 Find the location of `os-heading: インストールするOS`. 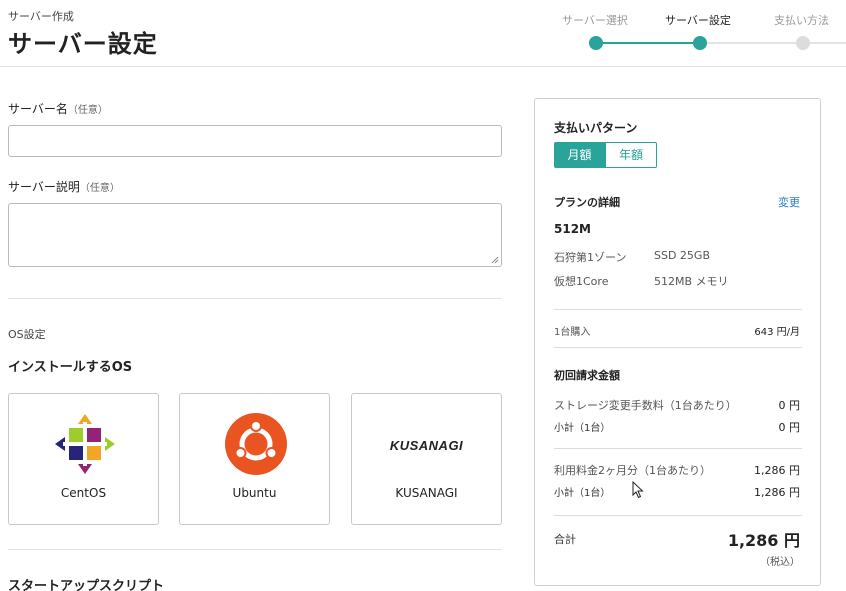

os-heading: インストールするOS is located at coordinates (70, 367).